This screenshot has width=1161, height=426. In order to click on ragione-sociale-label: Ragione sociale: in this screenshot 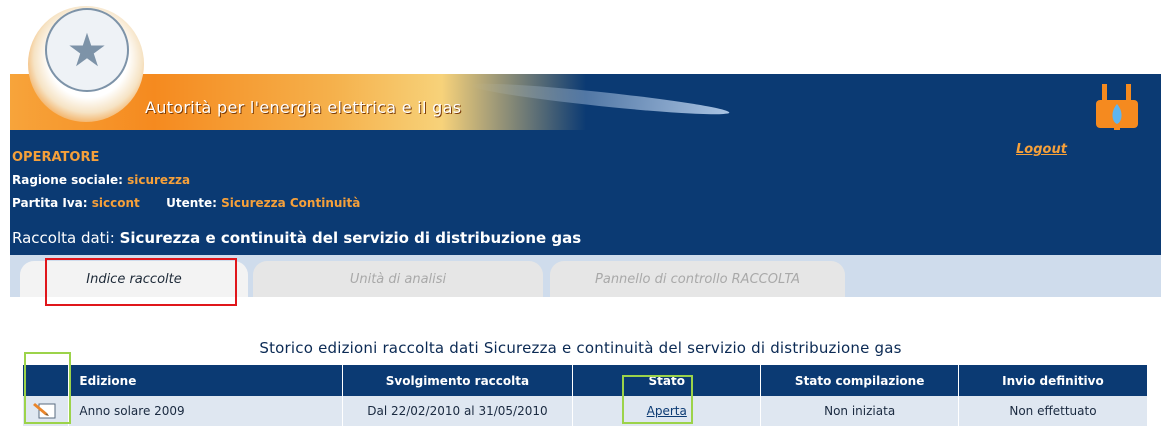, I will do `click(67, 180)`.